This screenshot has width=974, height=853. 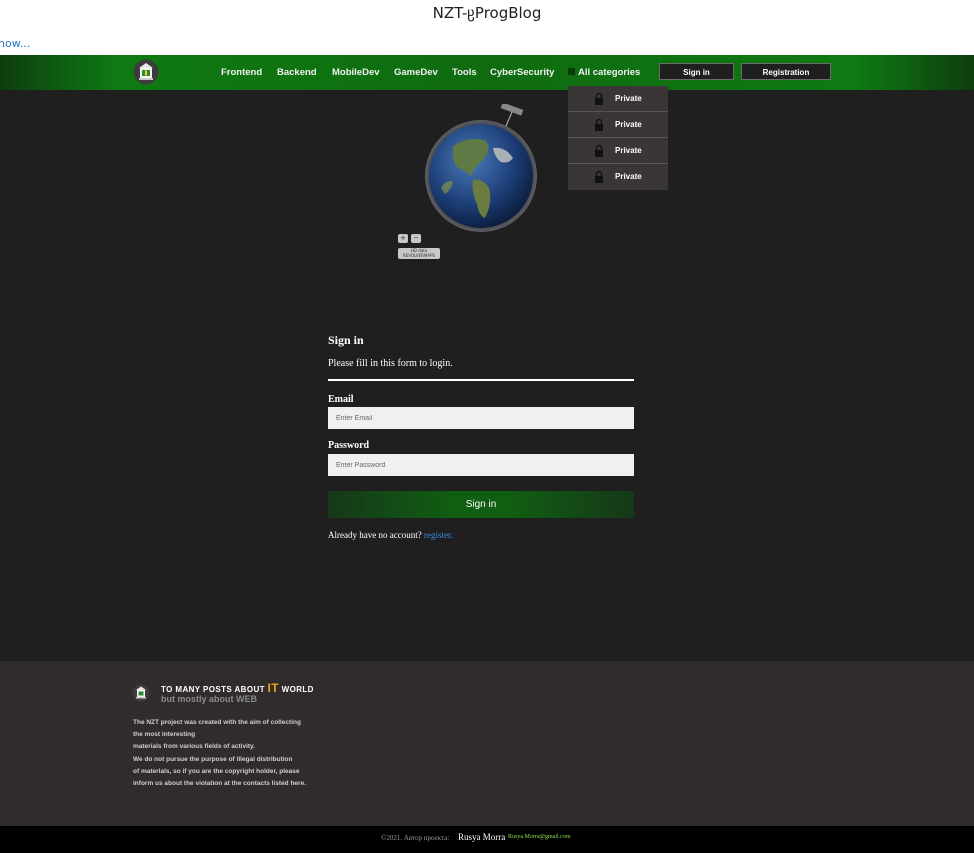 I want to click on nav-mobiledev: MobileDev, so click(x=356, y=72).